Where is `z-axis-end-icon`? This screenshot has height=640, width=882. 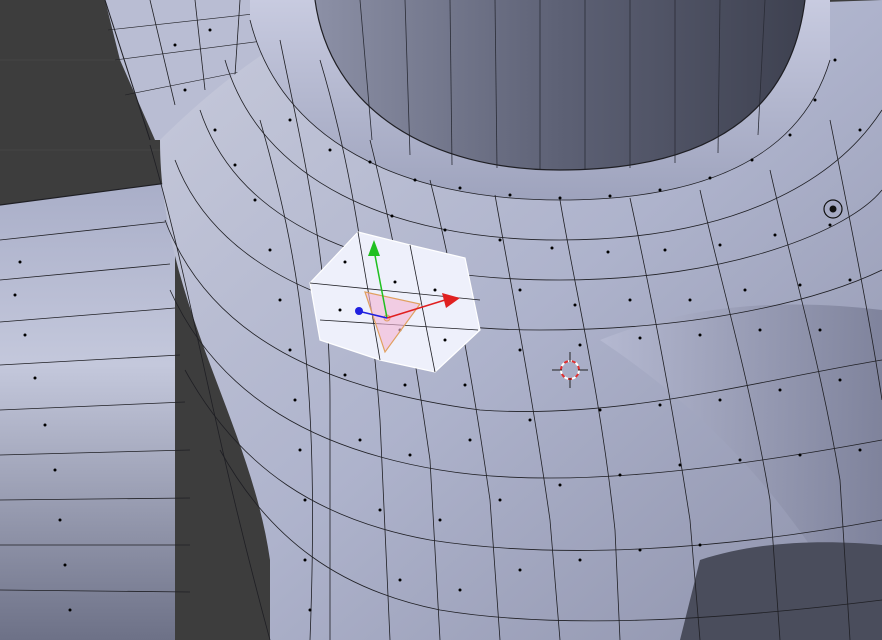
z-axis-end-icon is located at coordinates (359, 311).